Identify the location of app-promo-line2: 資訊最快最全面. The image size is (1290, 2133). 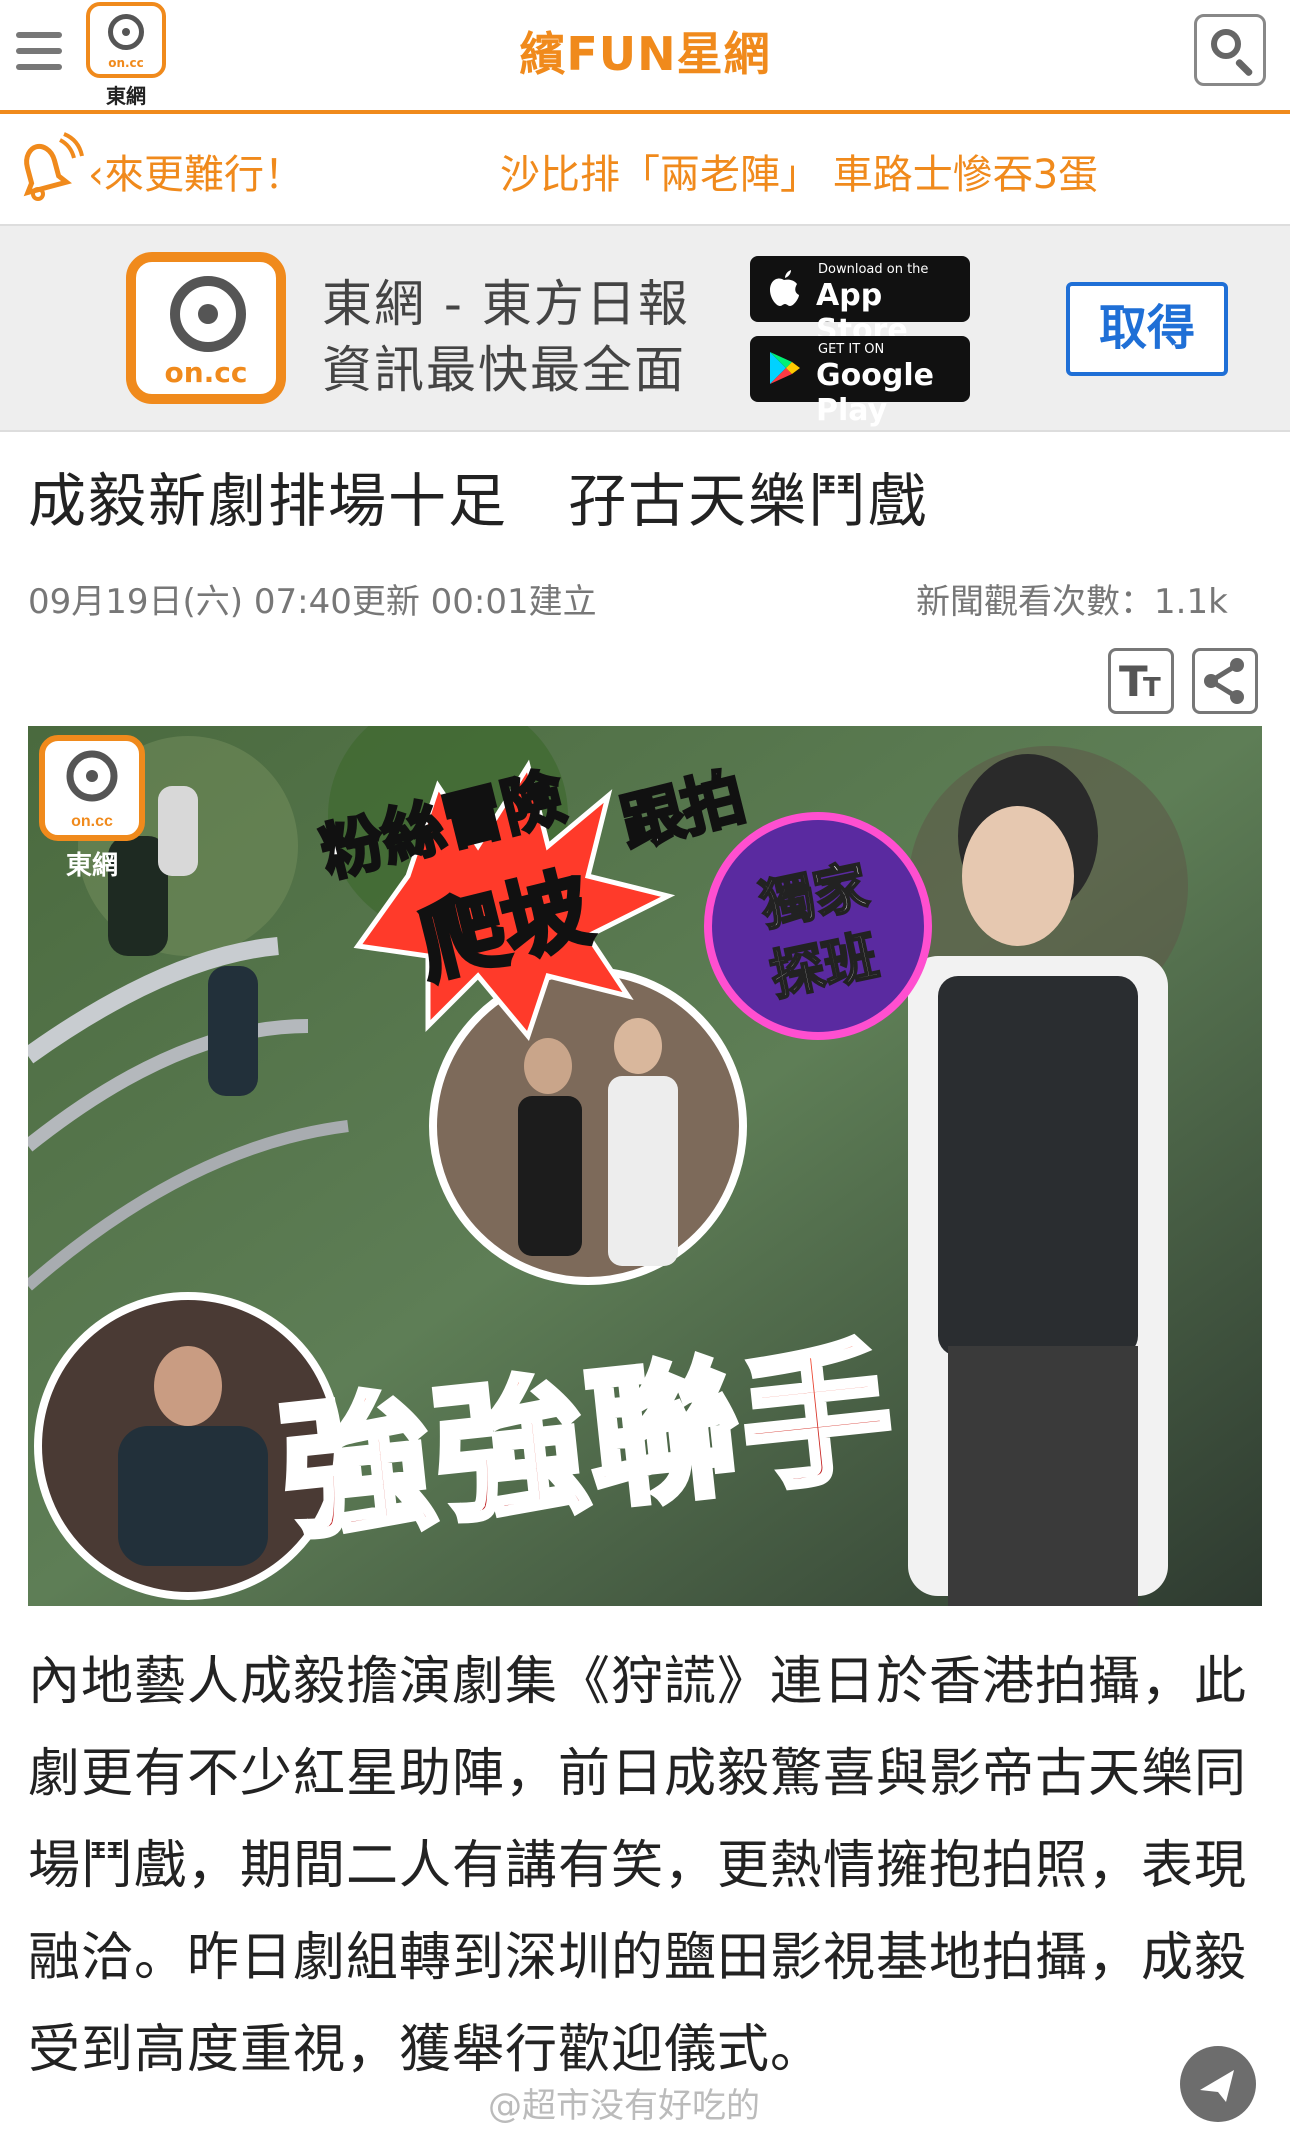
(504, 370).